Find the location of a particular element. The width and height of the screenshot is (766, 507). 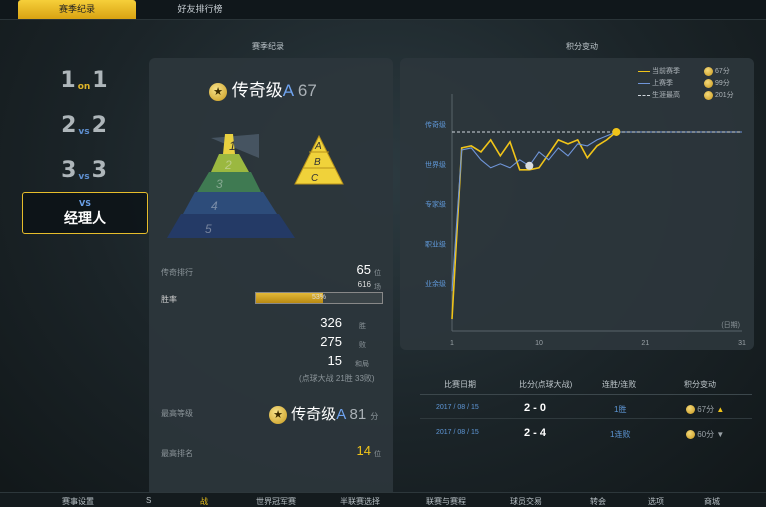

mode-3vs3-right: 3 is located at coordinates (99, 170).